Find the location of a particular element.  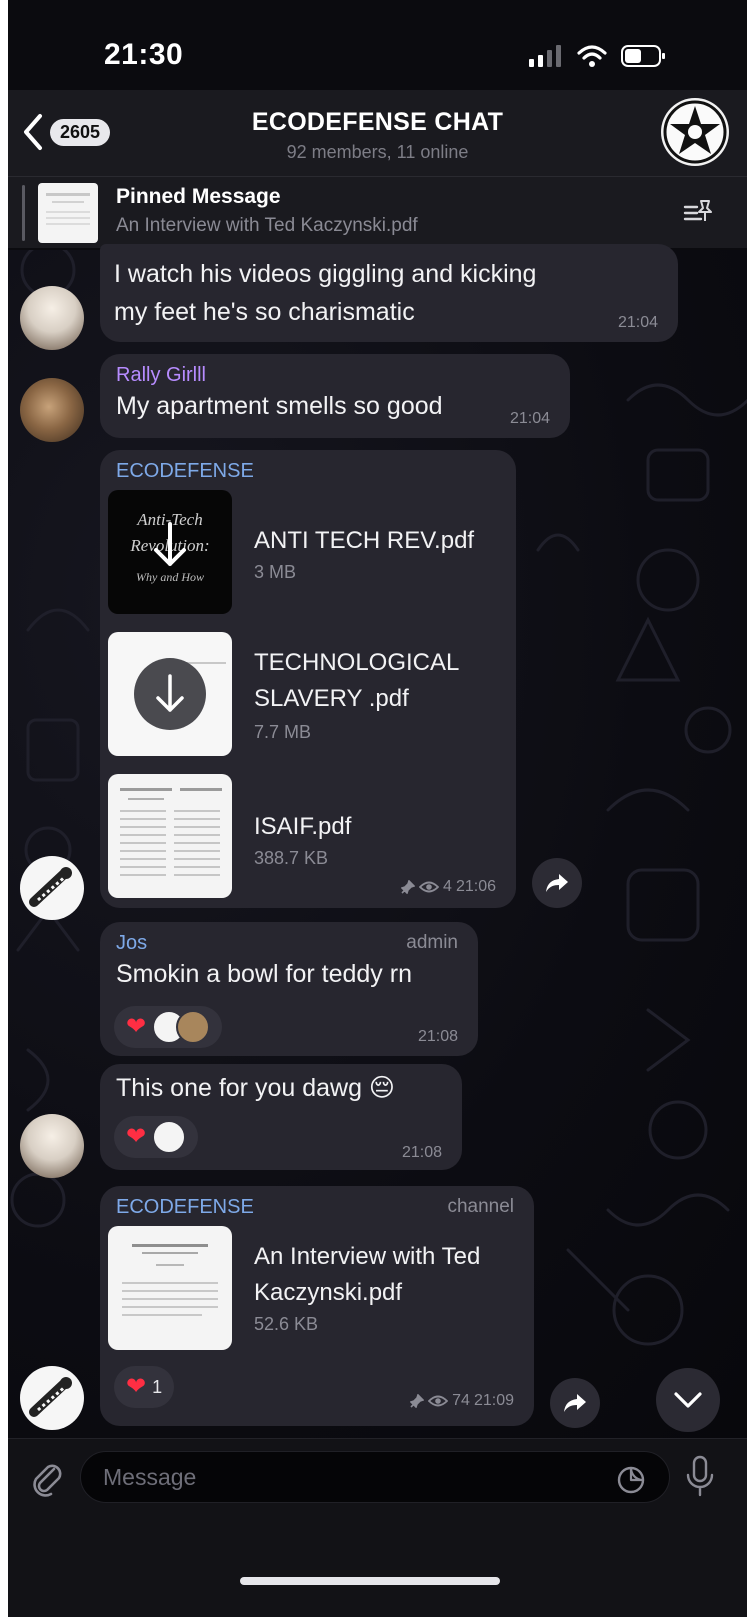

pinned-title: Pinned Message is located at coordinates (198, 196).